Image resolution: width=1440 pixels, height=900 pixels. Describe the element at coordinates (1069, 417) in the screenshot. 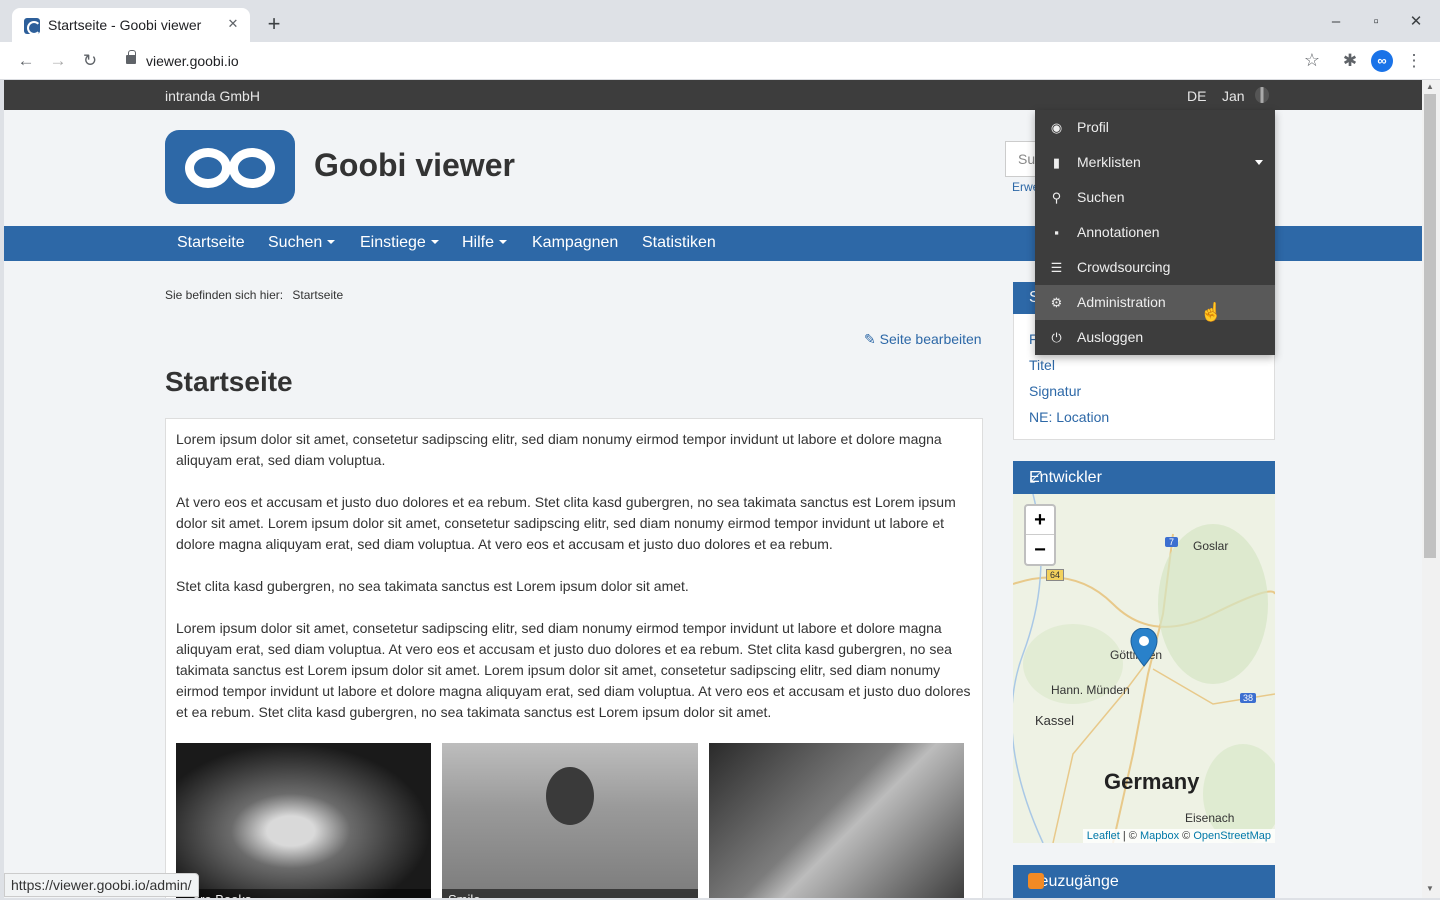

I see `widget-link: NE: Location` at that location.